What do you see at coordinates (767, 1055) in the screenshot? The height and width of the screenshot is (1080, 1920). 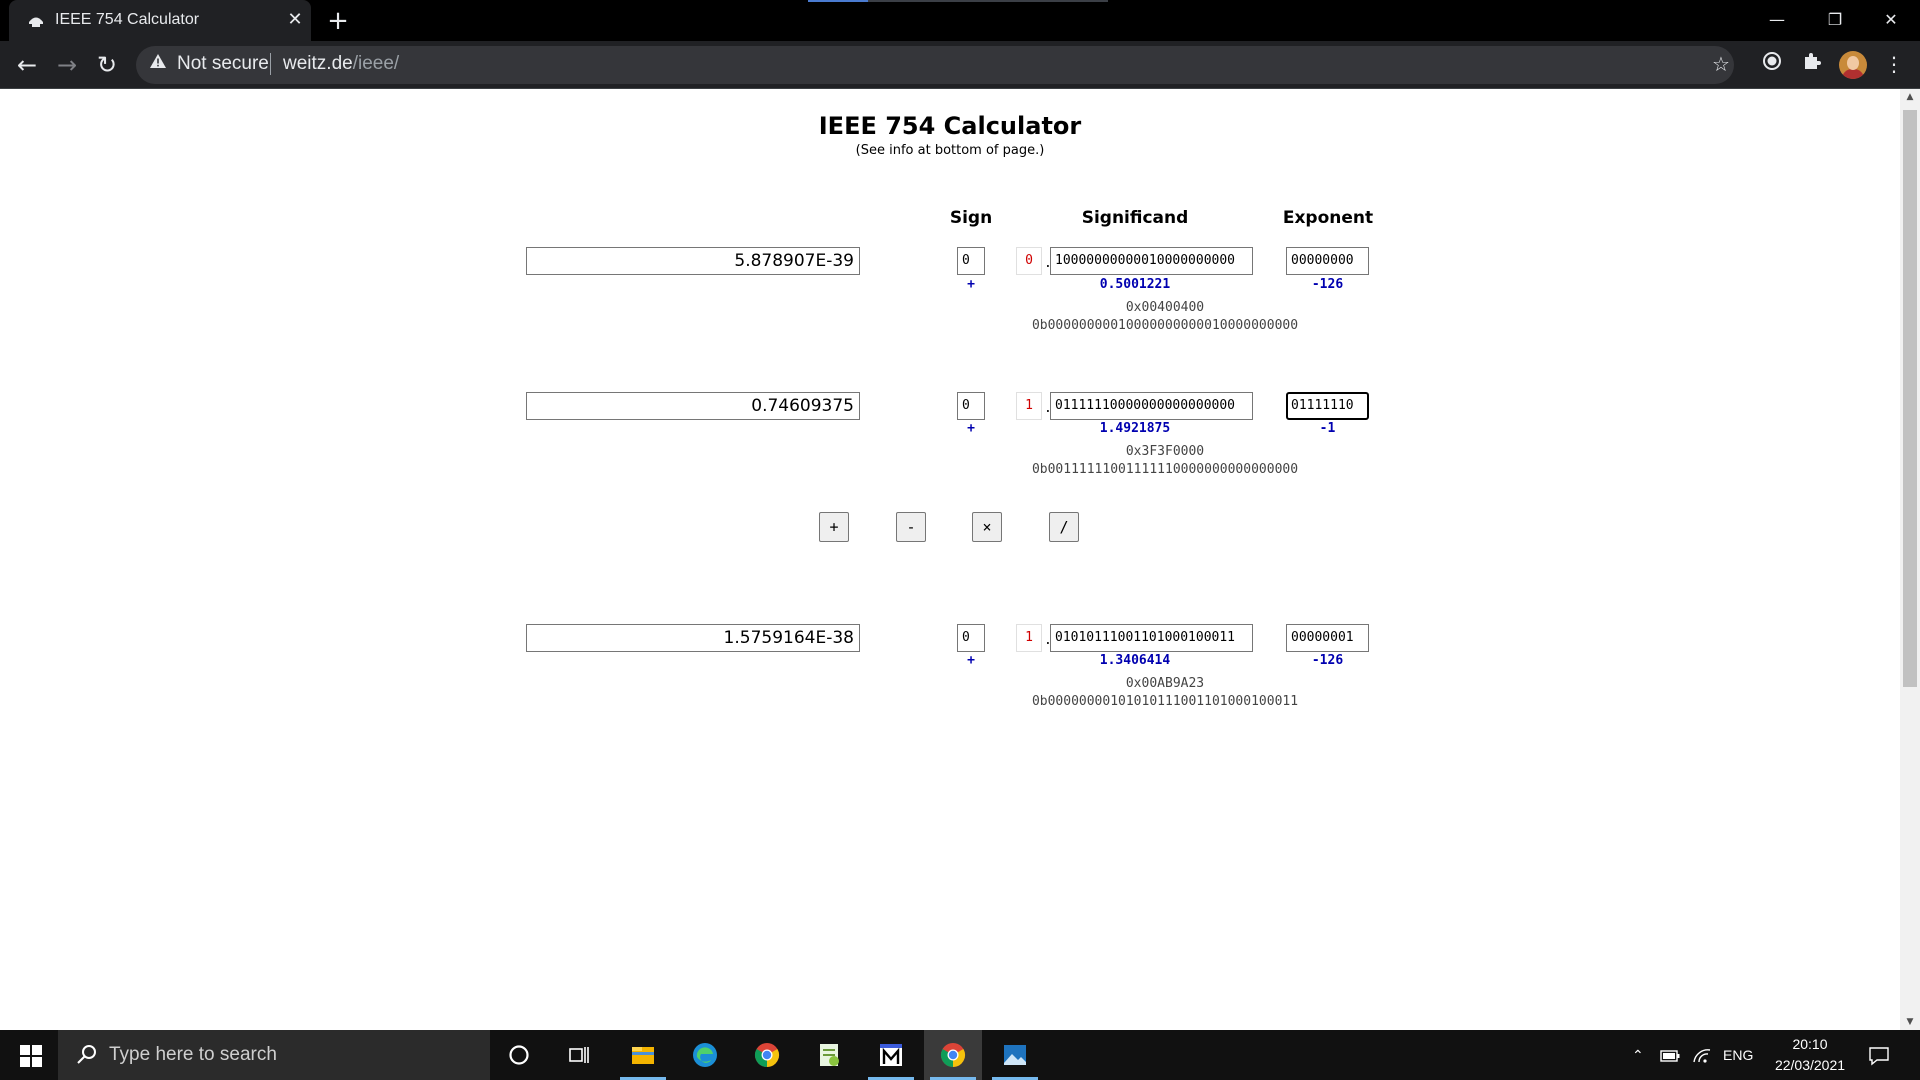 I see `chrome-icon` at bounding box center [767, 1055].